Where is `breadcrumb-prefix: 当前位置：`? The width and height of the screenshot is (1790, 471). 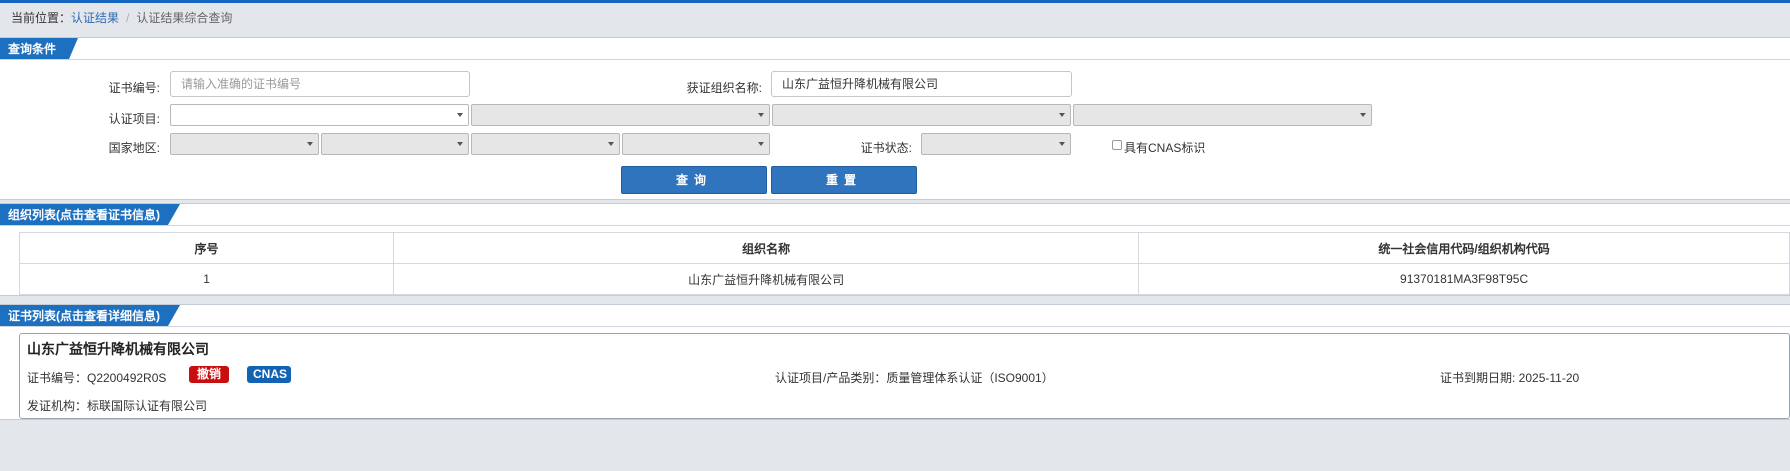
breadcrumb-prefix: 当前位置： is located at coordinates (41, 18).